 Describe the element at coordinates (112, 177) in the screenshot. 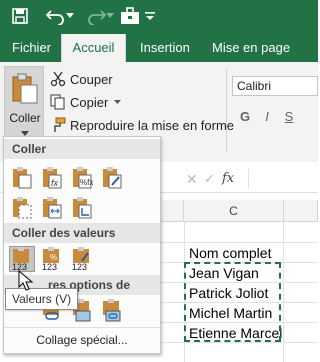

I see `paste-keep-formatting-icon` at that location.